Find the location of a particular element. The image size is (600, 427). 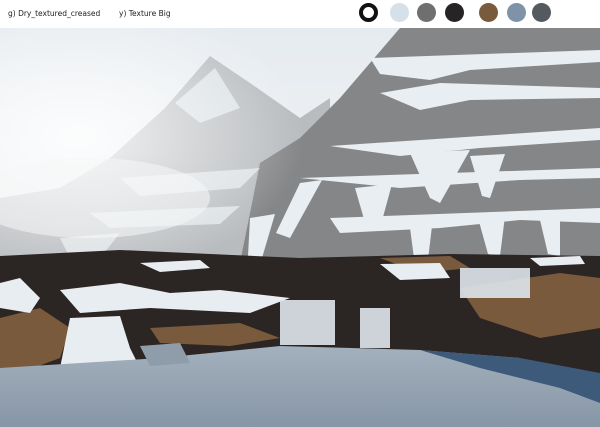

swatch-earth-brown is located at coordinates (488, 12).